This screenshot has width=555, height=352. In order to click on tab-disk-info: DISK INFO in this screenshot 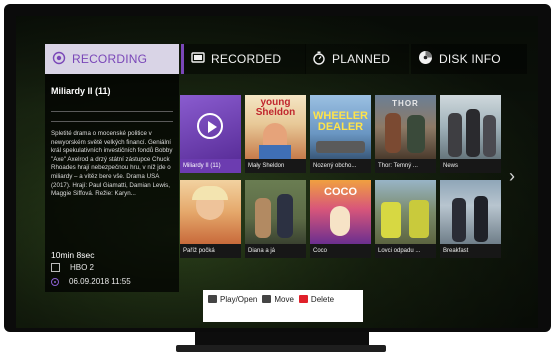, I will do `click(469, 59)`.